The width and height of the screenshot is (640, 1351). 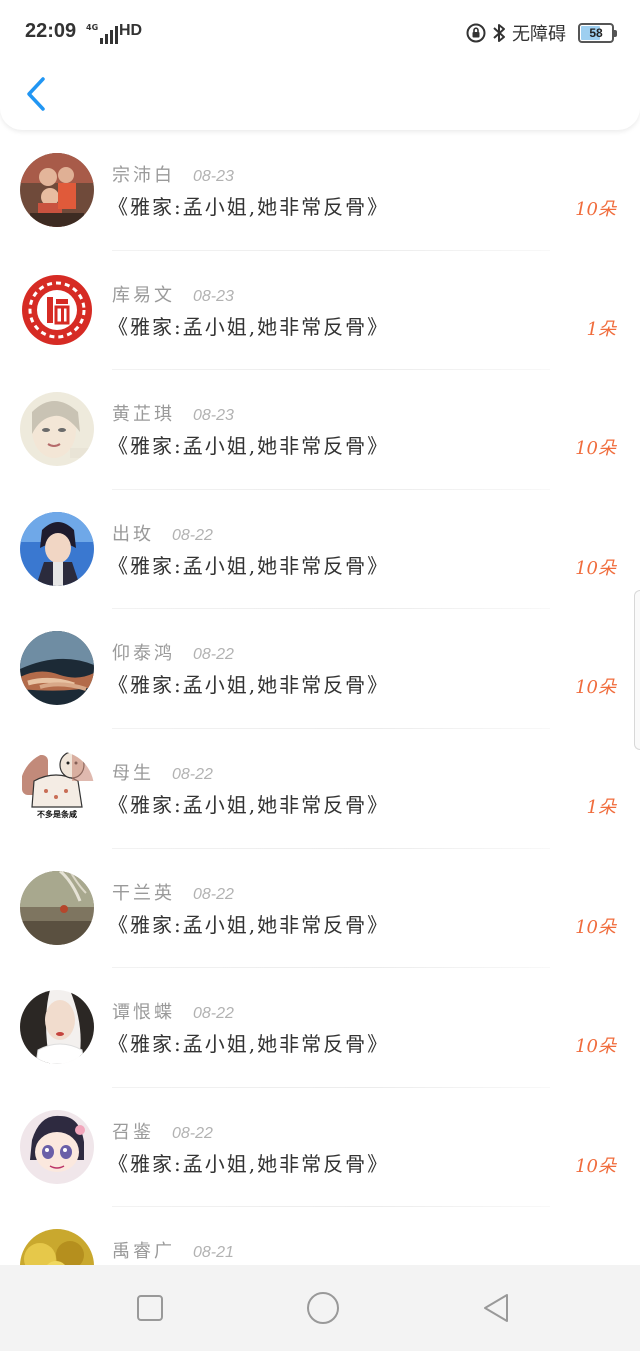 What do you see at coordinates (320, 909) in the screenshot?
I see `list-item: 干兰英 08-22 《雅家:孟小姐,她非常反骨》 10朵` at bounding box center [320, 909].